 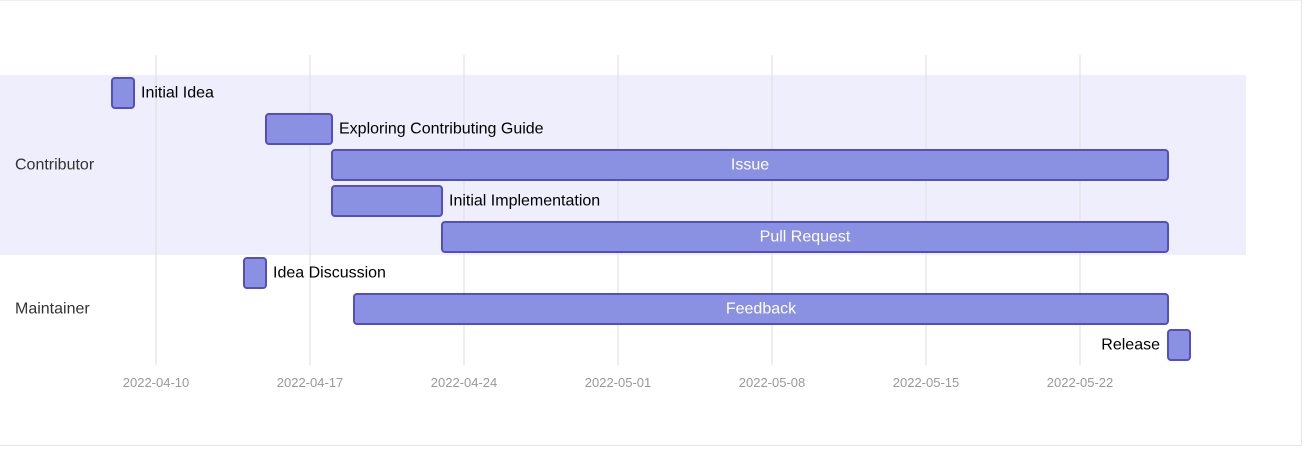 What do you see at coordinates (524, 201) in the screenshot?
I see `task-label: Initial Implementation` at bounding box center [524, 201].